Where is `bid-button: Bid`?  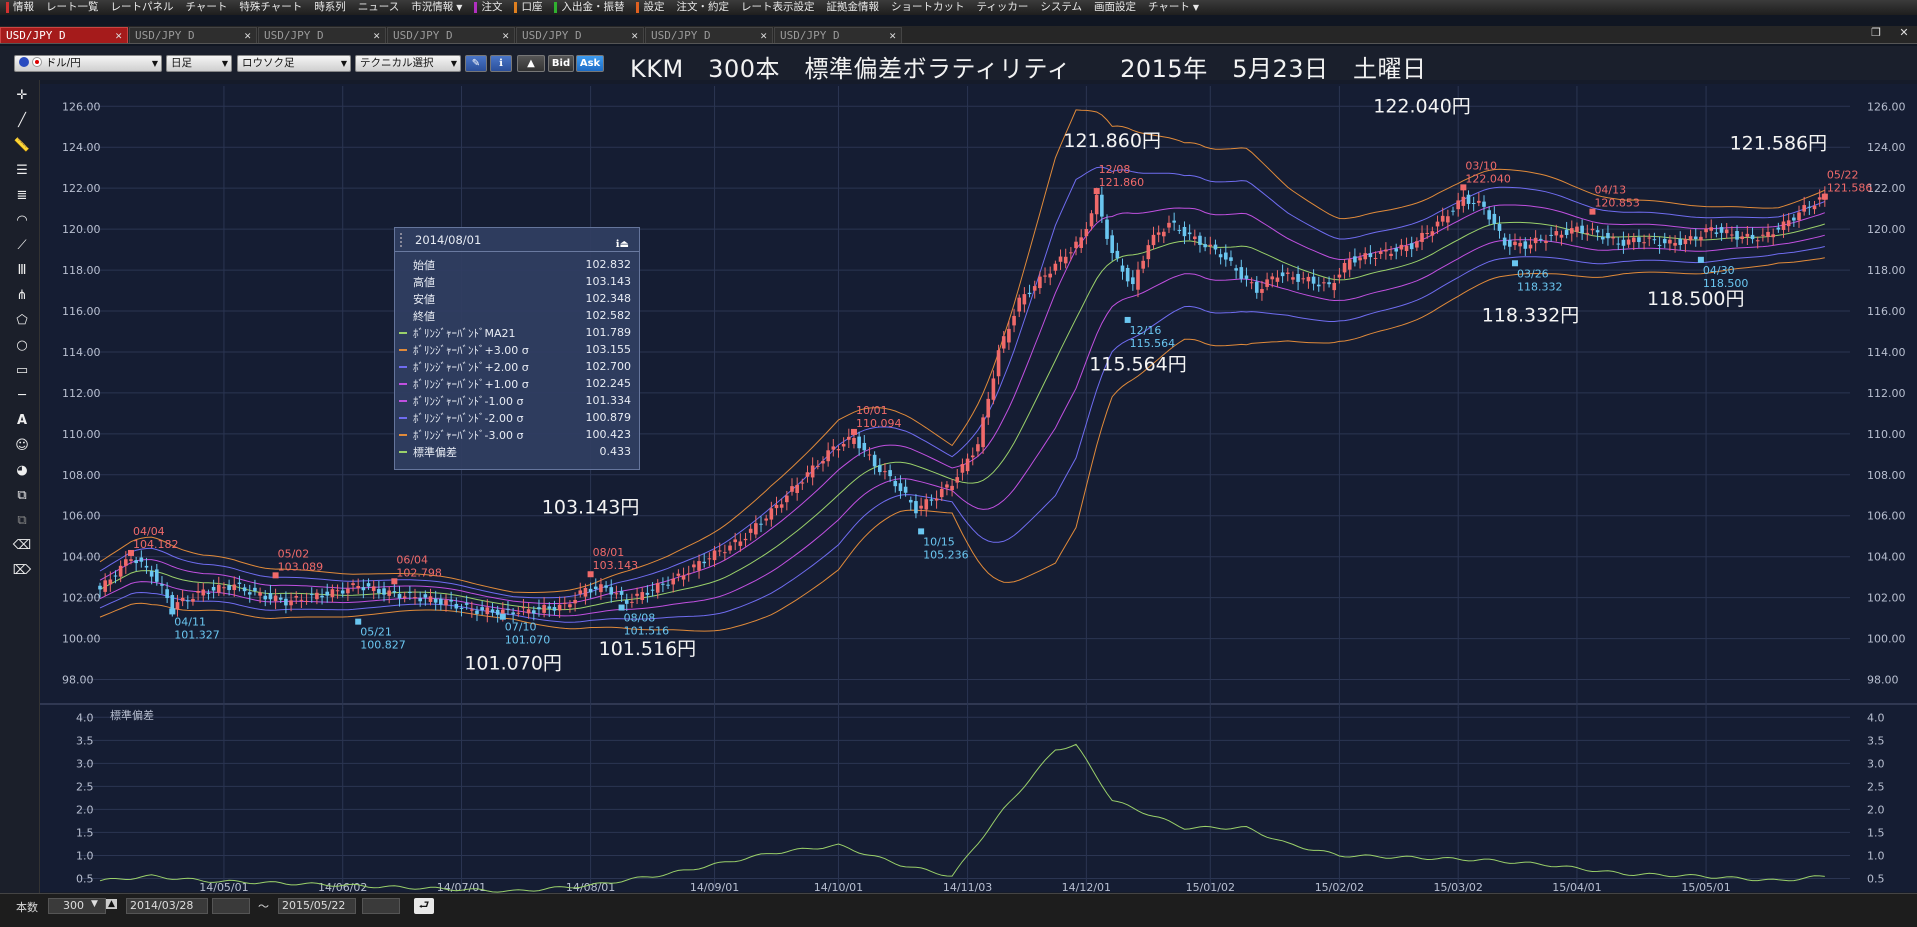 bid-button: Bid is located at coordinates (561, 63).